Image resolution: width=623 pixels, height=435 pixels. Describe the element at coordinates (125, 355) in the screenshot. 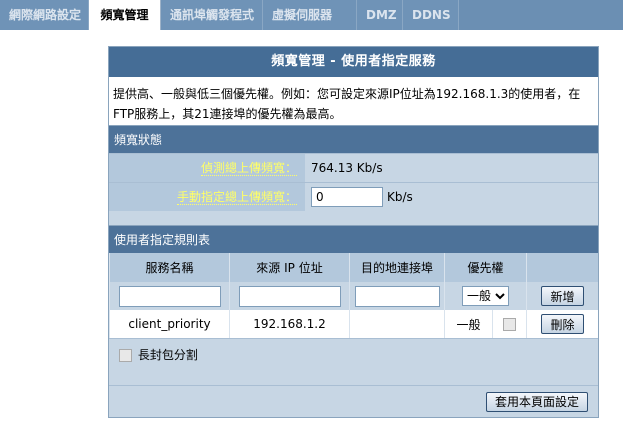

I see `fragment-checkbox` at that location.